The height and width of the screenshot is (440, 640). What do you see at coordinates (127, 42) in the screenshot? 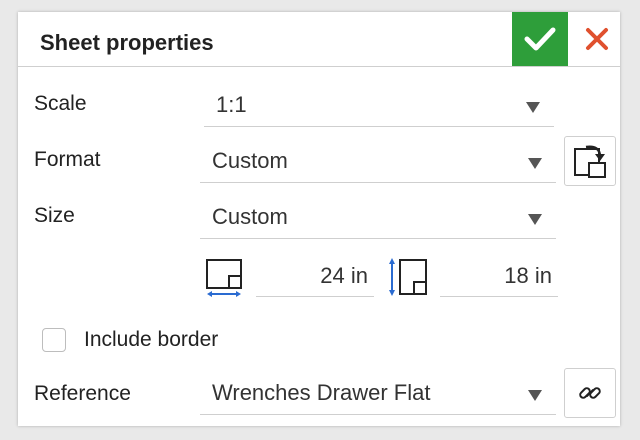
I see `dialog-title: Sheet properties` at bounding box center [127, 42].